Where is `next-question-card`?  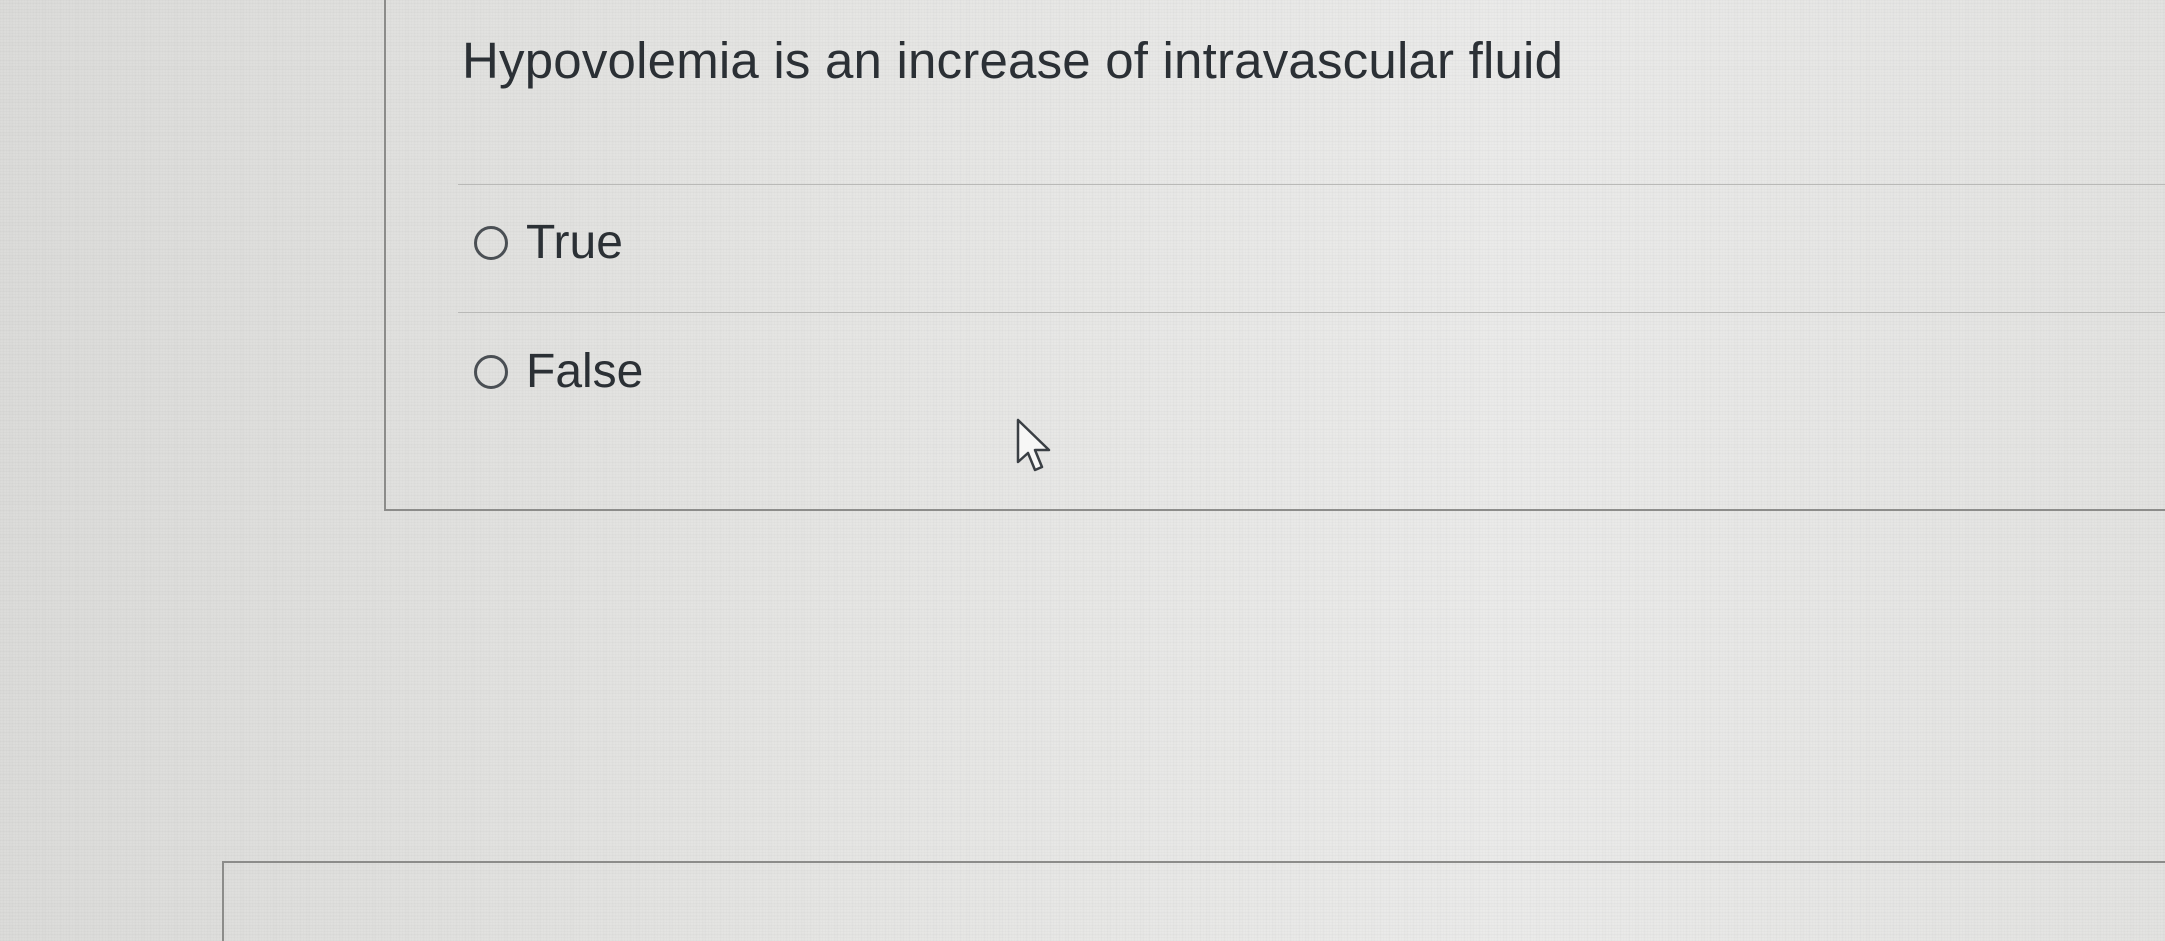 next-question-card is located at coordinates (1193, 901).